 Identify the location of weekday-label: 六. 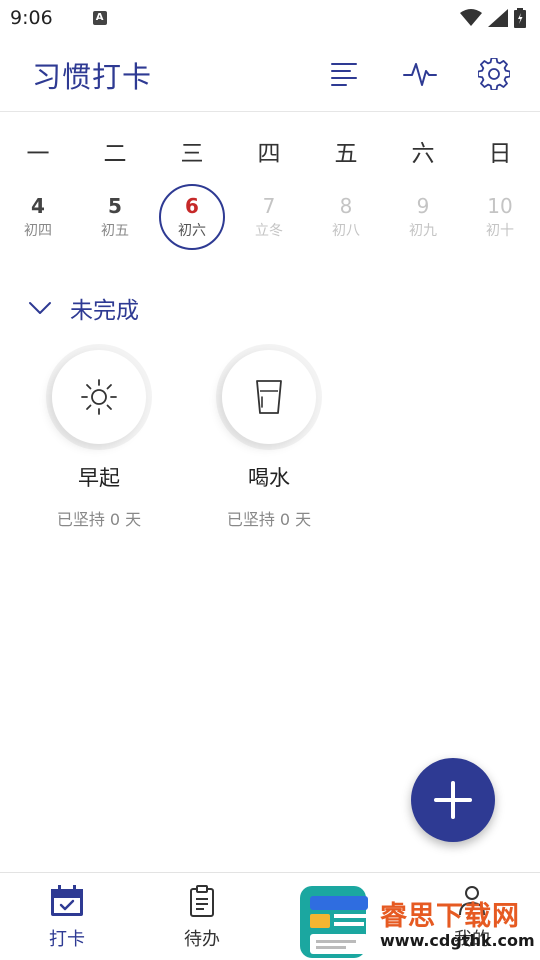
(423, 154).